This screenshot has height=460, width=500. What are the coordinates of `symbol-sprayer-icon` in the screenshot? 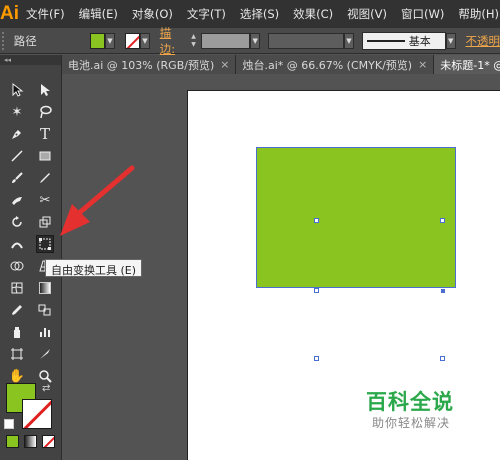 It's located at (17, 332).